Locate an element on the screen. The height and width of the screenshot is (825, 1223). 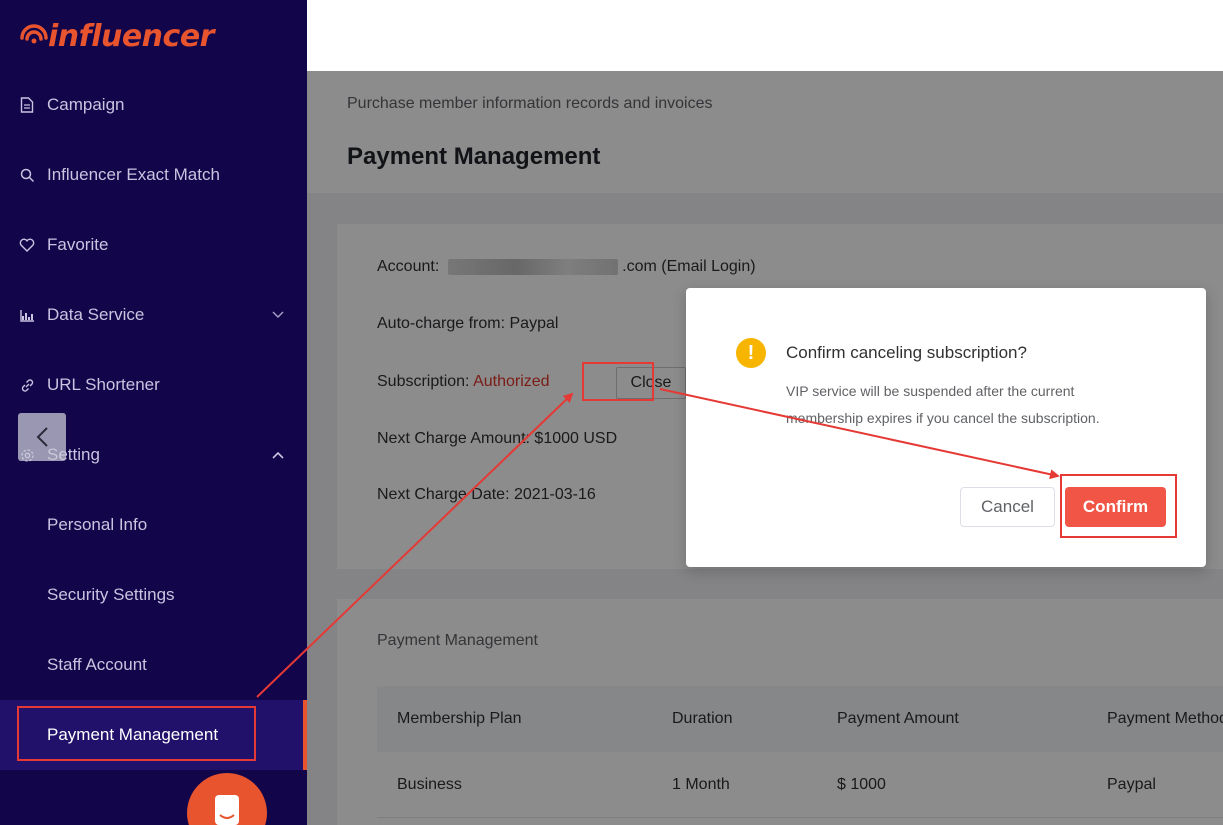
sidebar-item-label: Favorite is located at coordinates (78, 244).